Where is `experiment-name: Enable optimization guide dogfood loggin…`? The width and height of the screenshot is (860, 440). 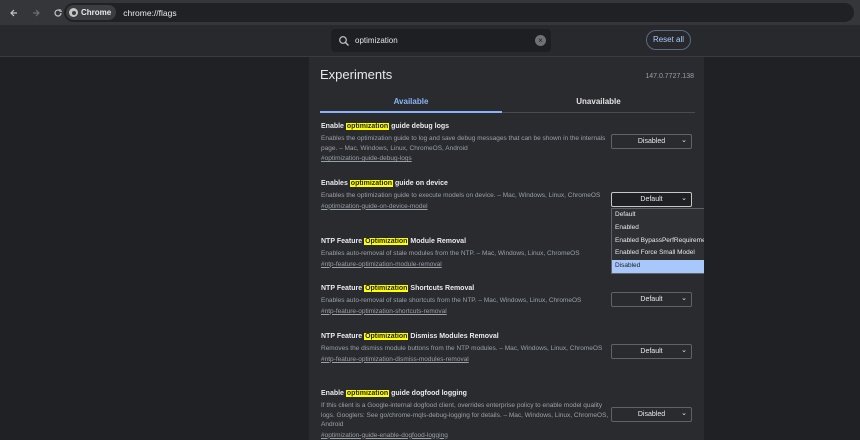
experiment-name: Enable optimization guide dogfood loggin… is located at coordinates (466, 394).